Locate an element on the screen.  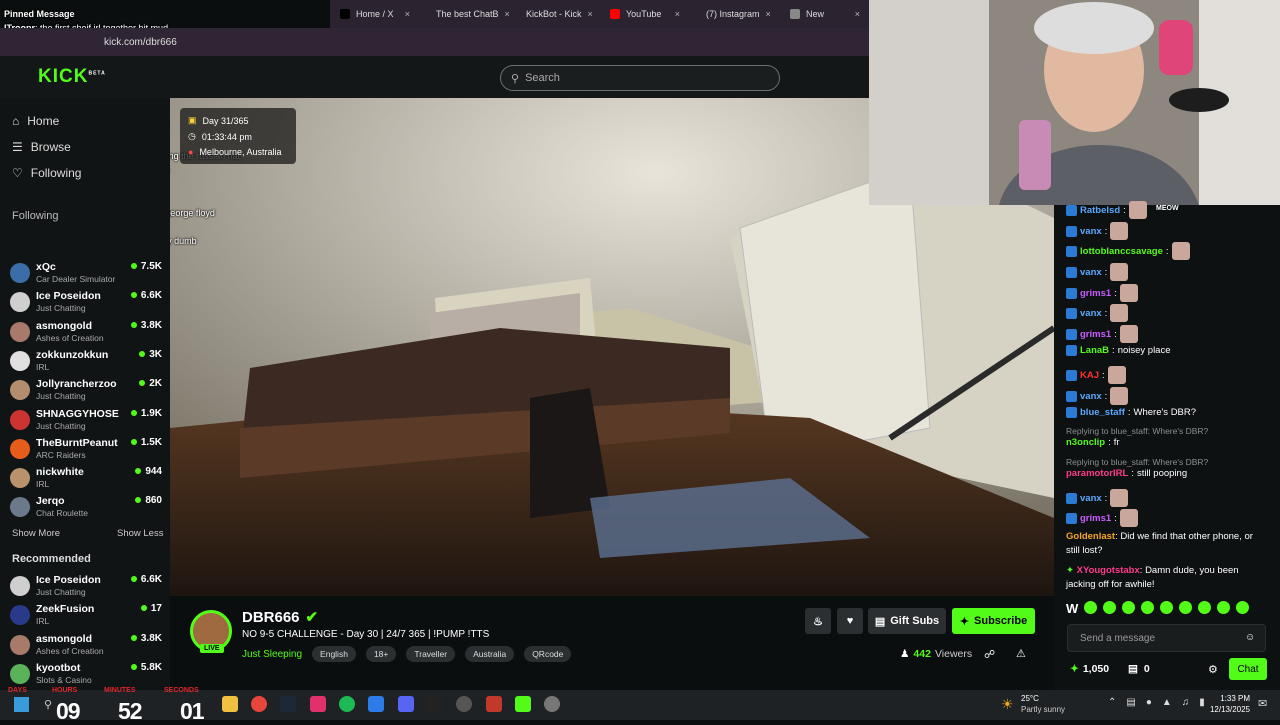
tag-chip: 18+ is located at coordinates (381, 654).